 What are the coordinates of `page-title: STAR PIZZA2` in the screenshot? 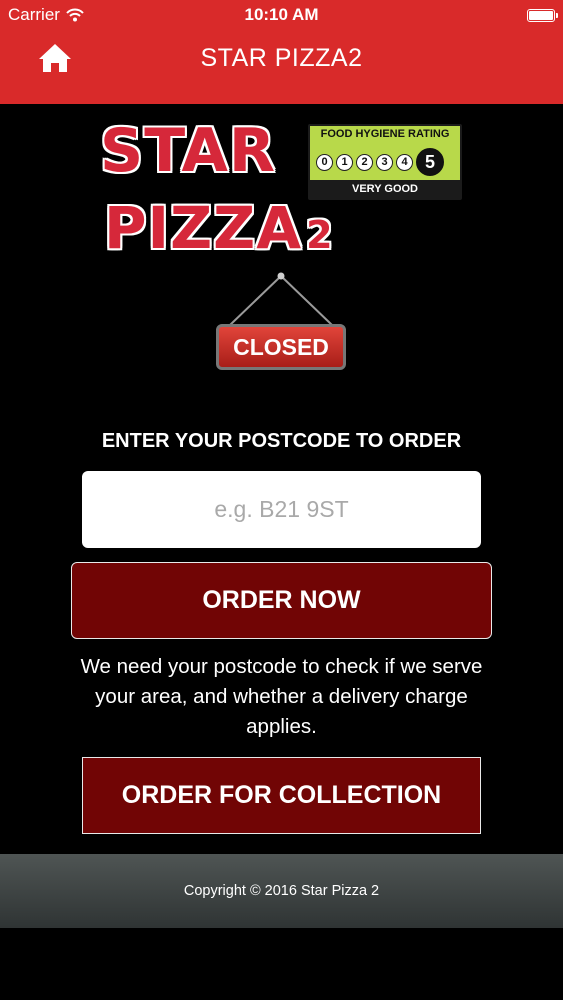 It's located at (281, 58).